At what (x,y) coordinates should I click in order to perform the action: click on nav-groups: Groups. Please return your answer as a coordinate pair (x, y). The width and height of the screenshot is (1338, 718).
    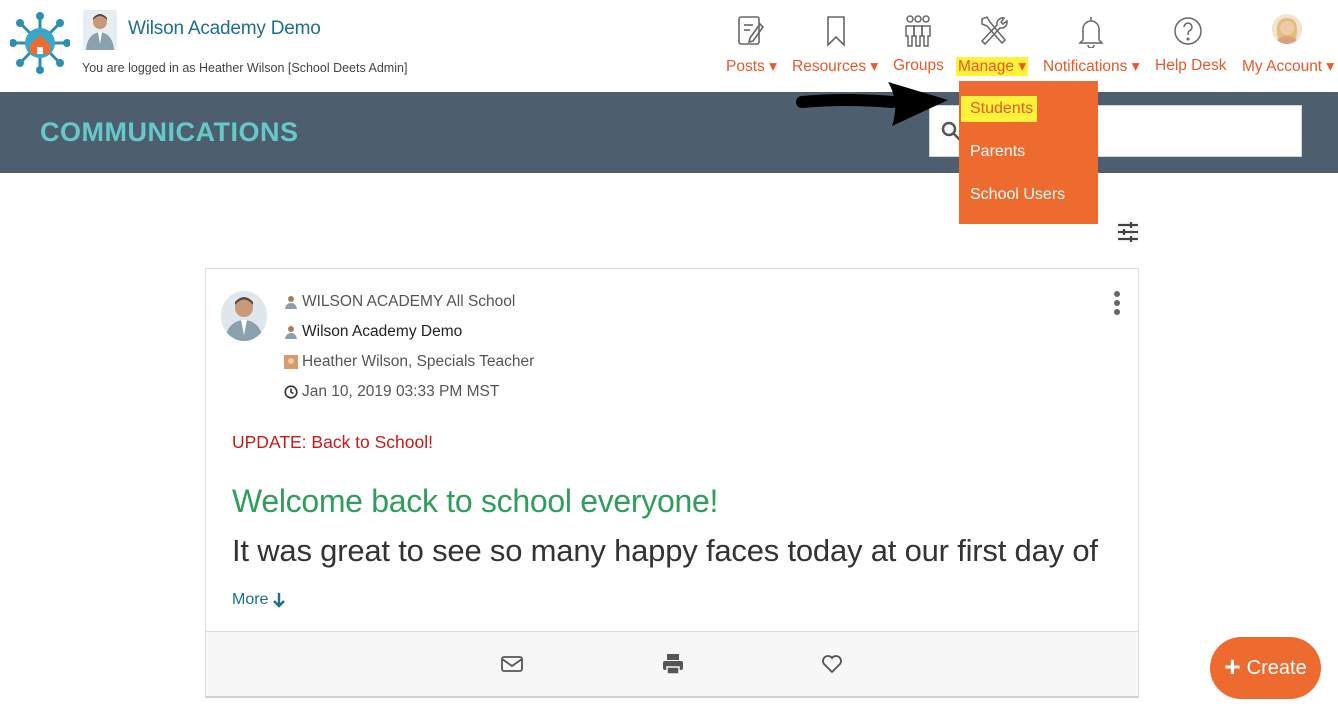
    Looking at the image, I should click on (918, 66).